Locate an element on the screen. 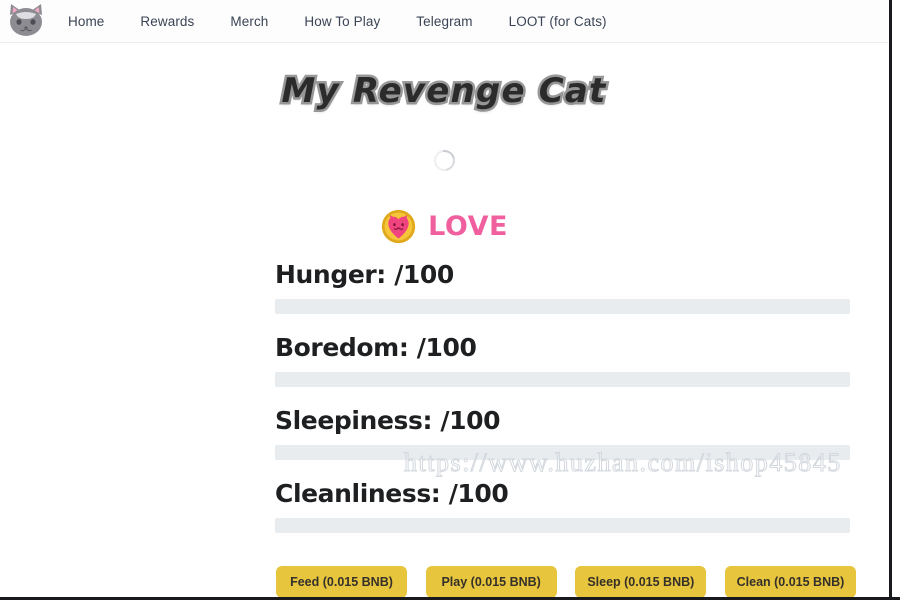 Image resolution: width=900 pixels, height=600 pixels. nav-link-telegram: Telegram is located at coordinates (444, 22).